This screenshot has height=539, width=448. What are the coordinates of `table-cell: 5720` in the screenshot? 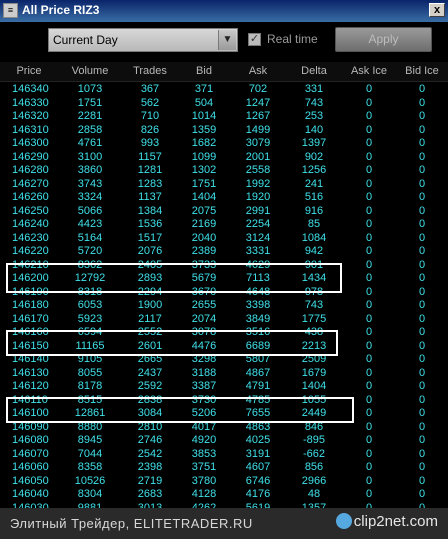 It's located at (90, 251).